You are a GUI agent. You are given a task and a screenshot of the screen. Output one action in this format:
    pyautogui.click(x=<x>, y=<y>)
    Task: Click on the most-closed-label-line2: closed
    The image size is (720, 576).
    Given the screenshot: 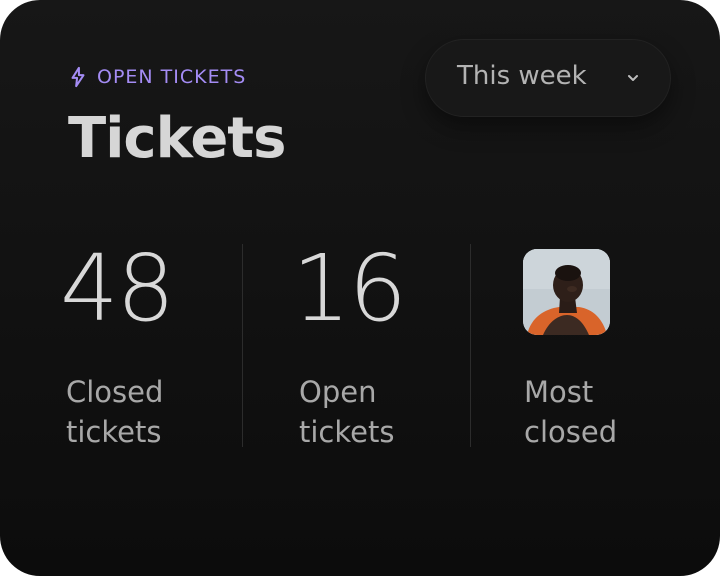 What is the action you would take?
    pyautogui.click(x=571, y=432)
    